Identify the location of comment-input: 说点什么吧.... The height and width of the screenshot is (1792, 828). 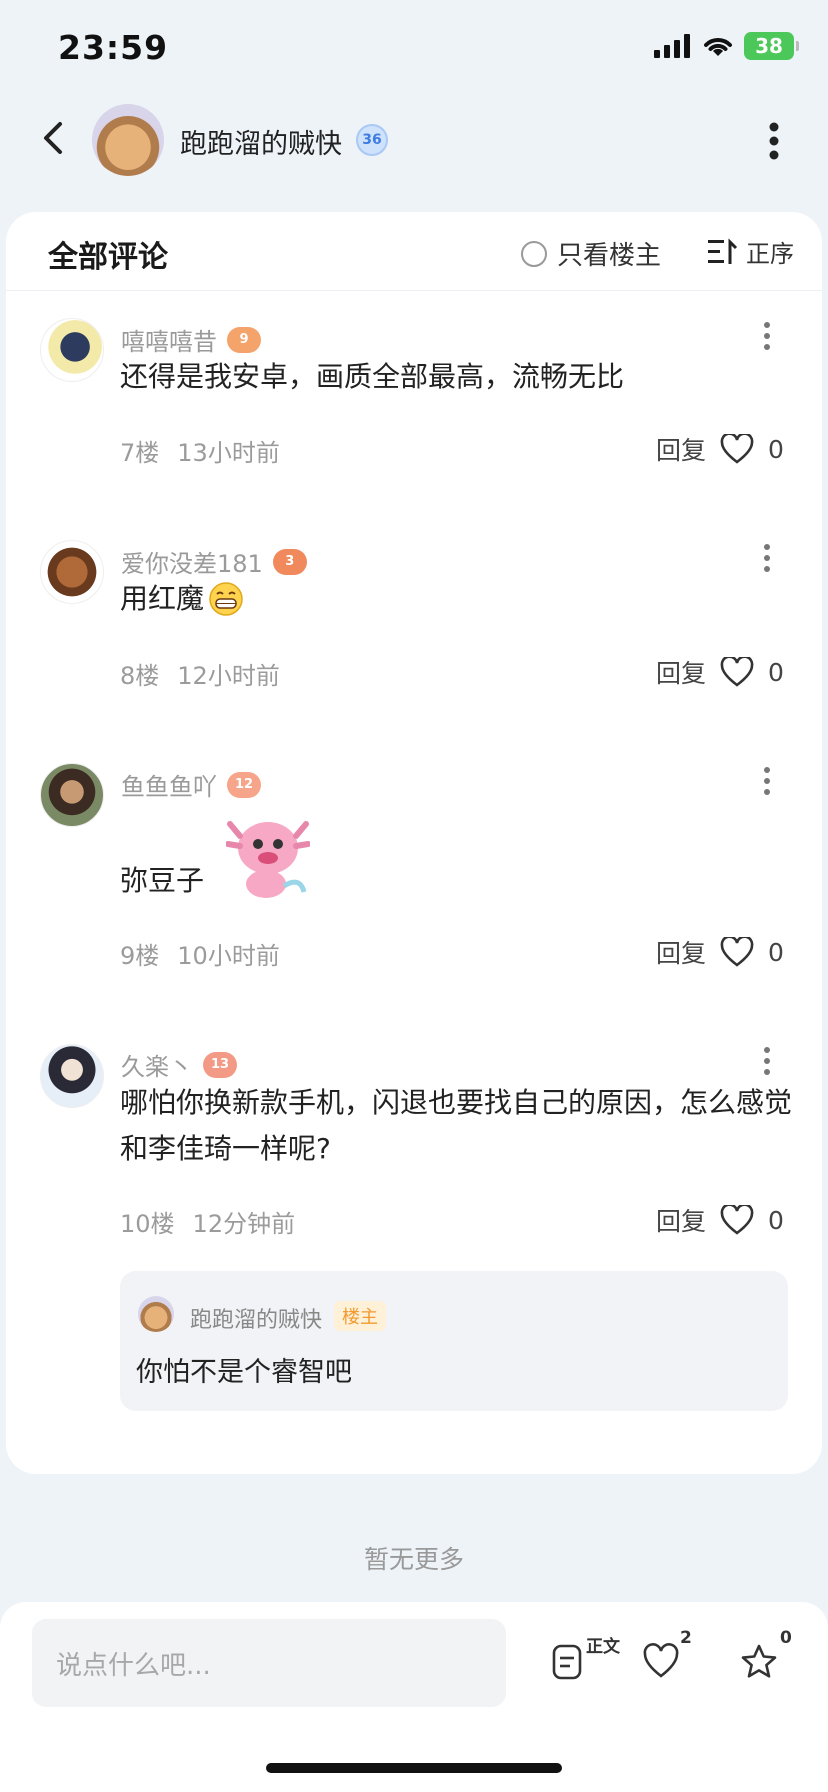
(269, 1663).